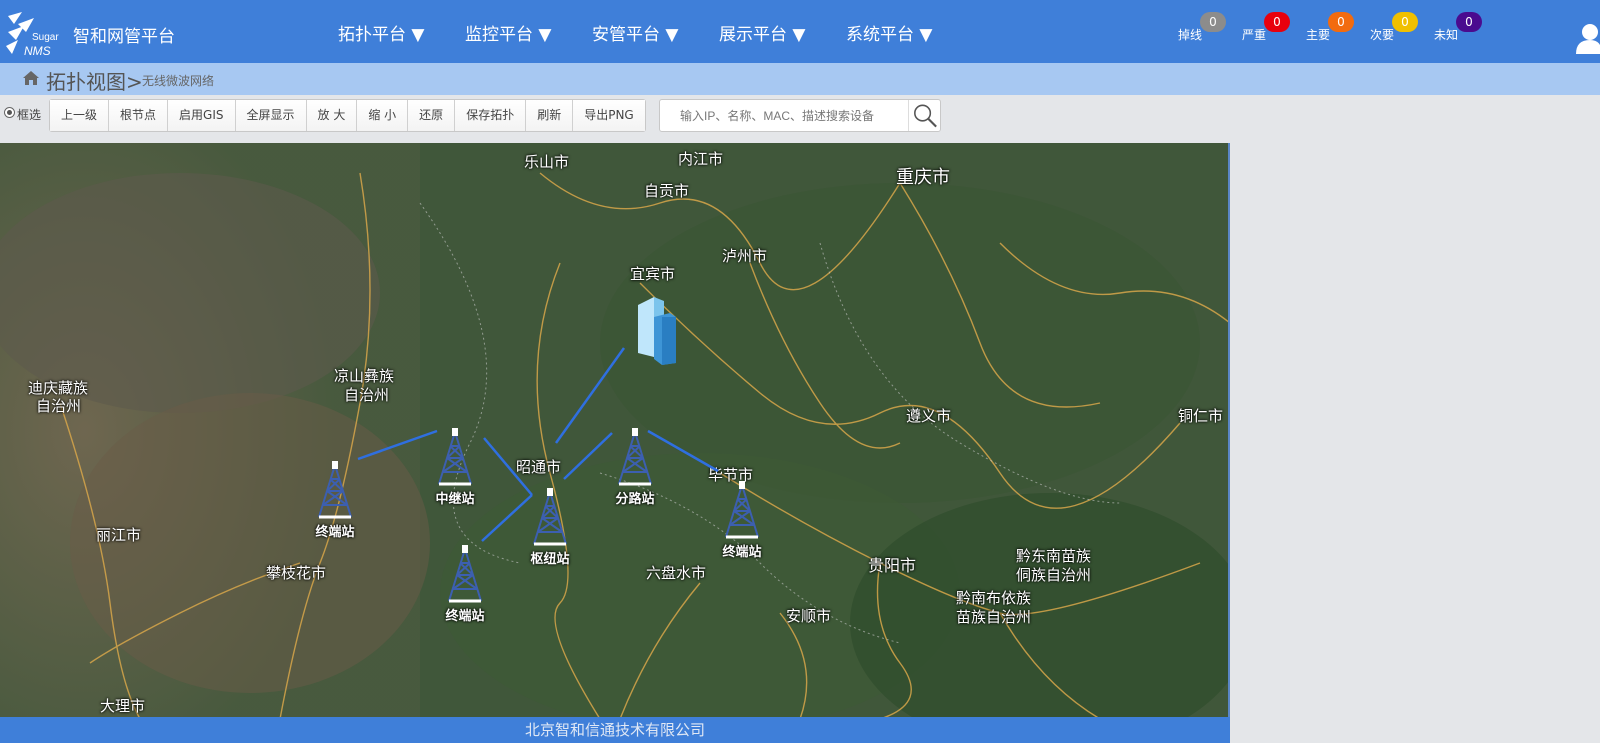 The height and width of the screenshot is (743, 1600). I want to click on node-relay: 中继站, so click(455, 467).